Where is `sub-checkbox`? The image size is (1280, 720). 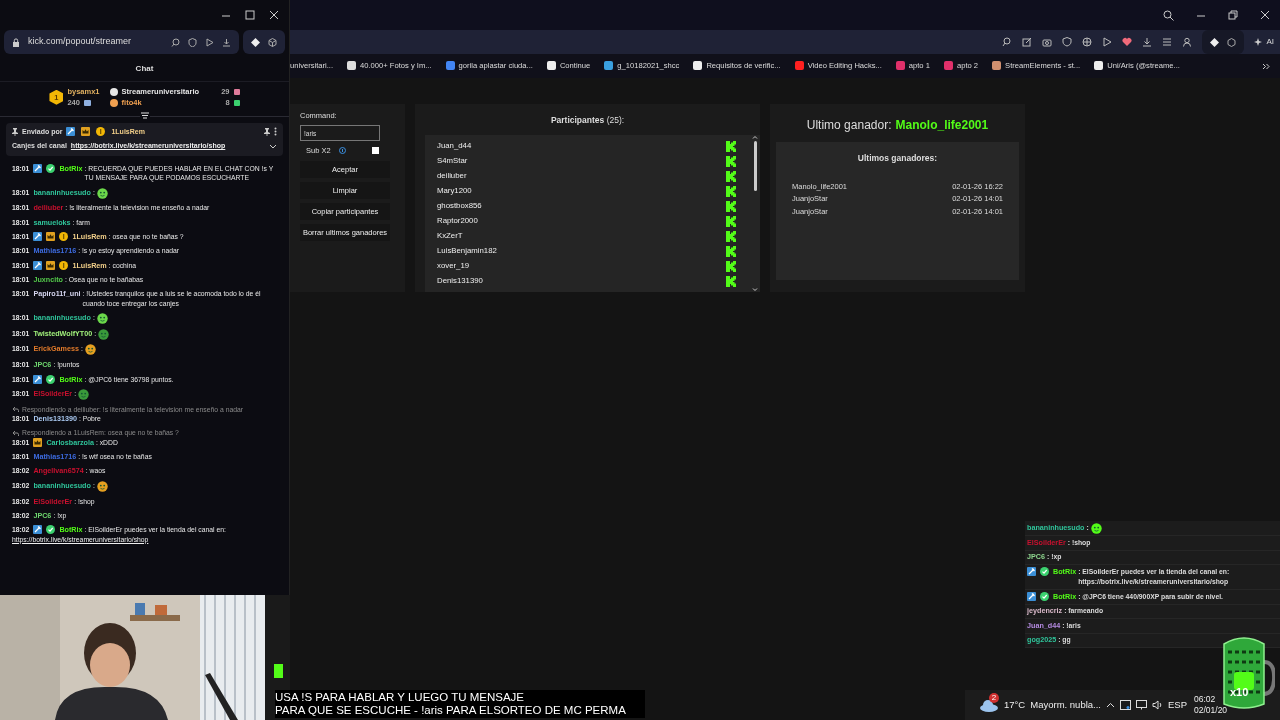 sub-checkbox is located at coordinates (375, 151).